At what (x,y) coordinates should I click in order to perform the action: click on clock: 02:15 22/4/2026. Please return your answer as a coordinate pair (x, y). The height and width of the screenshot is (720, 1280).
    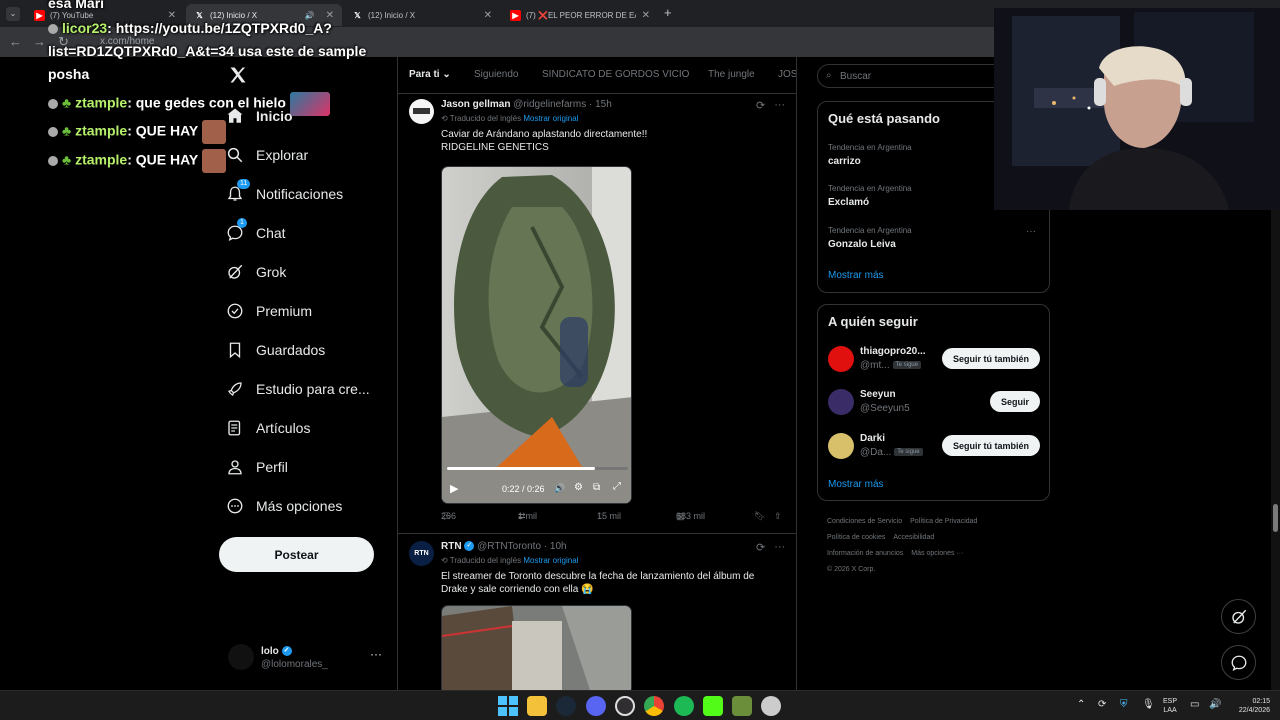
    Looking at the image, I should click on (1248, 706).